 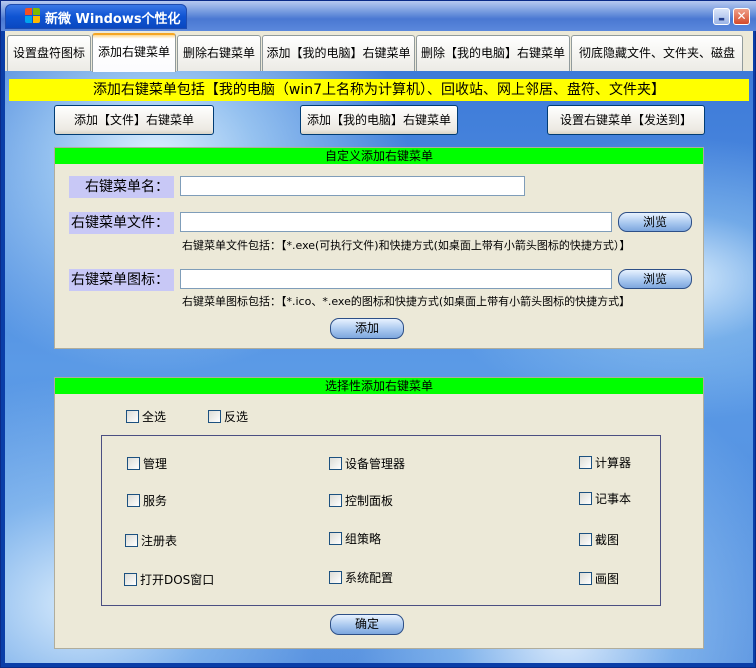 I want to click on title-bar: 新微 Windows个性化 ▬ ✕, so click(x=378, y=16).